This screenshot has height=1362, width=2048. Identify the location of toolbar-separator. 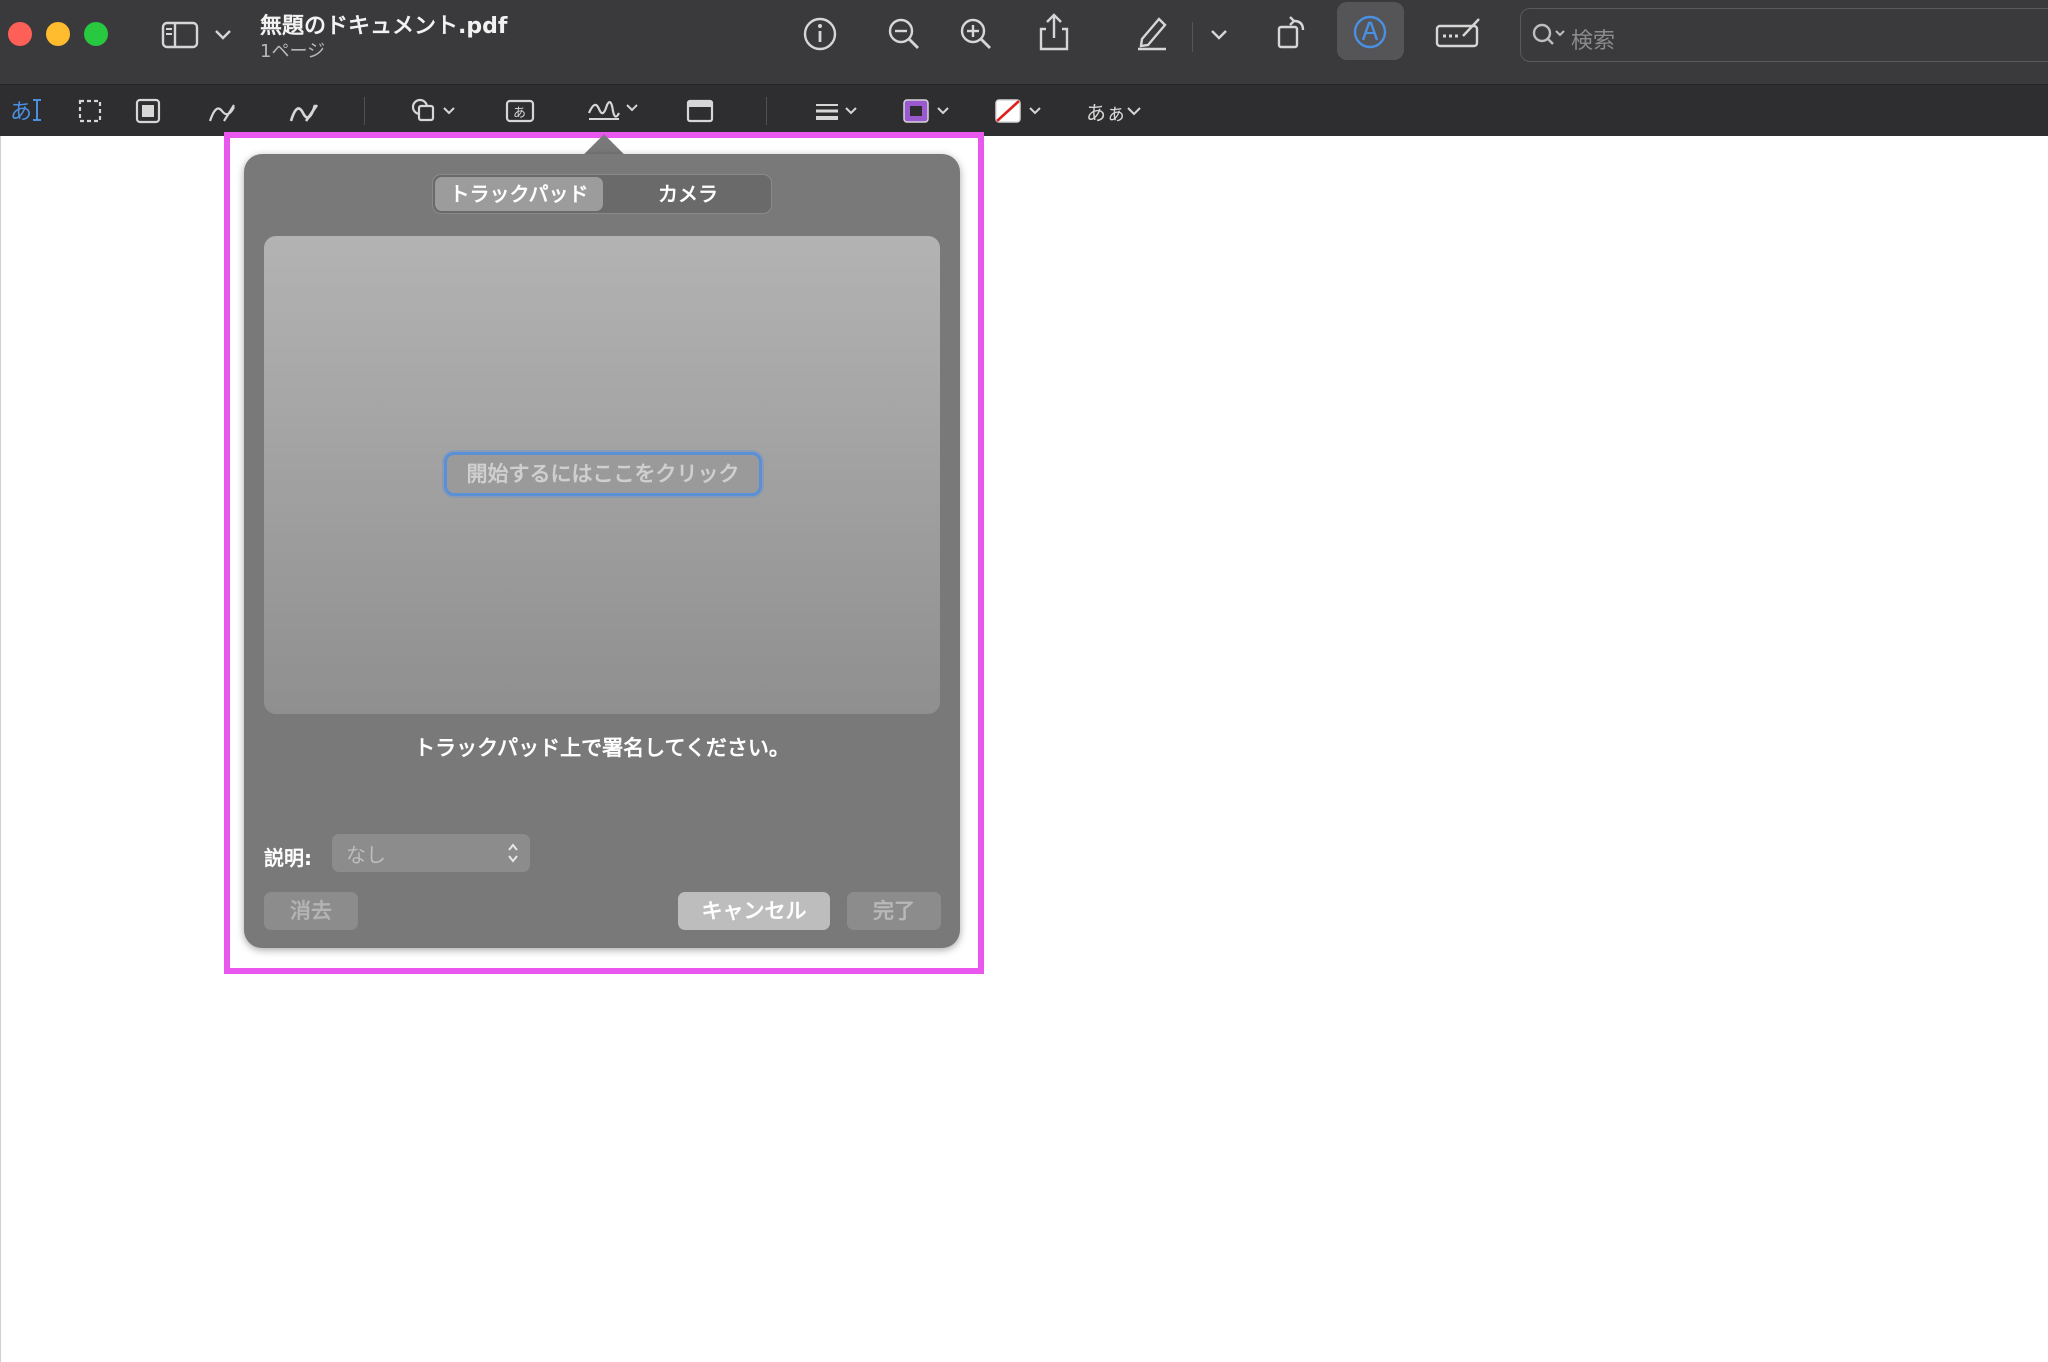
(1192, 37).